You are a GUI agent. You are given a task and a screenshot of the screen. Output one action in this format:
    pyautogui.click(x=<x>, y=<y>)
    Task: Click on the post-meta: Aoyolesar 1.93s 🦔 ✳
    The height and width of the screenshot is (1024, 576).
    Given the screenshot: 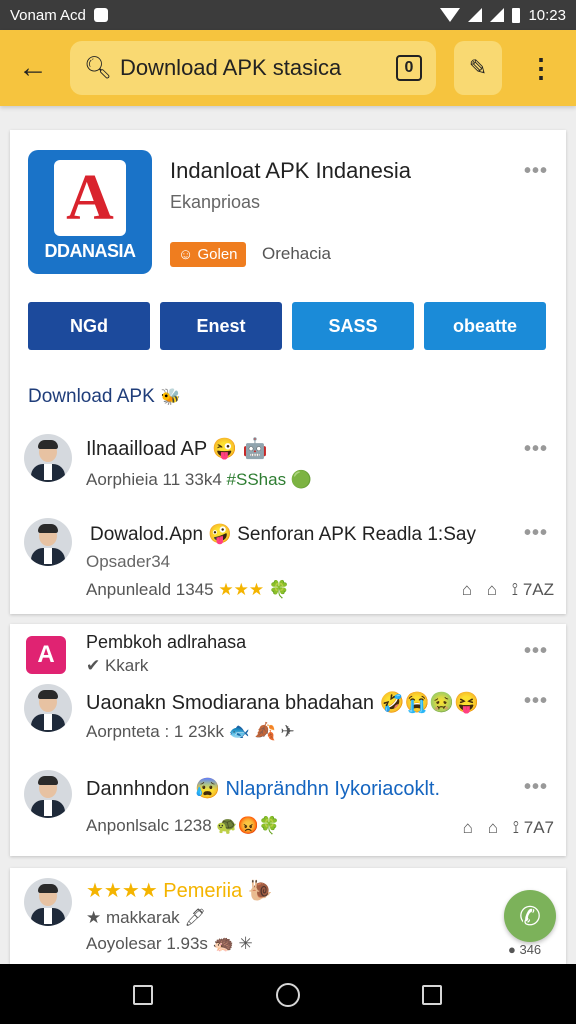 What is the action you would take?
    pyautogui.click(x=169, y=943)
    